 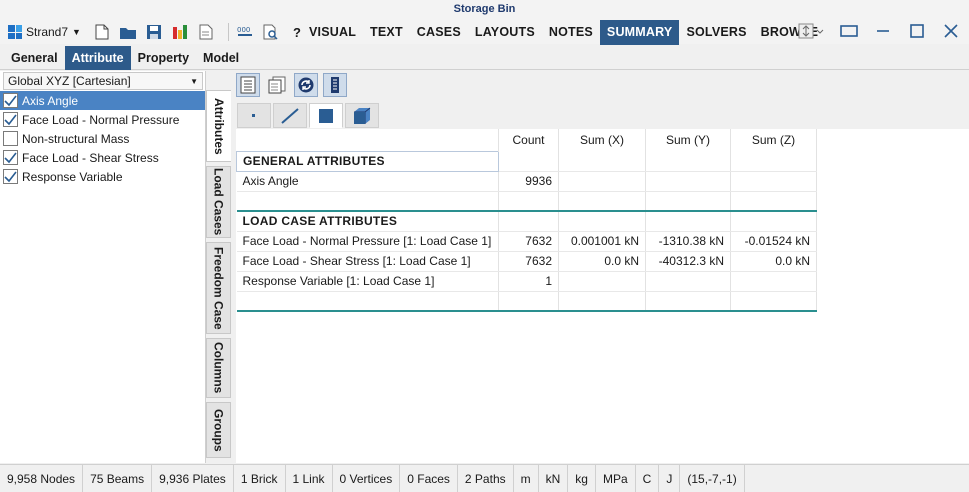 What do you see at coordinates (248, 85) in the screenshot?
I see `list-view-icon` at bounding box center [248, 85].